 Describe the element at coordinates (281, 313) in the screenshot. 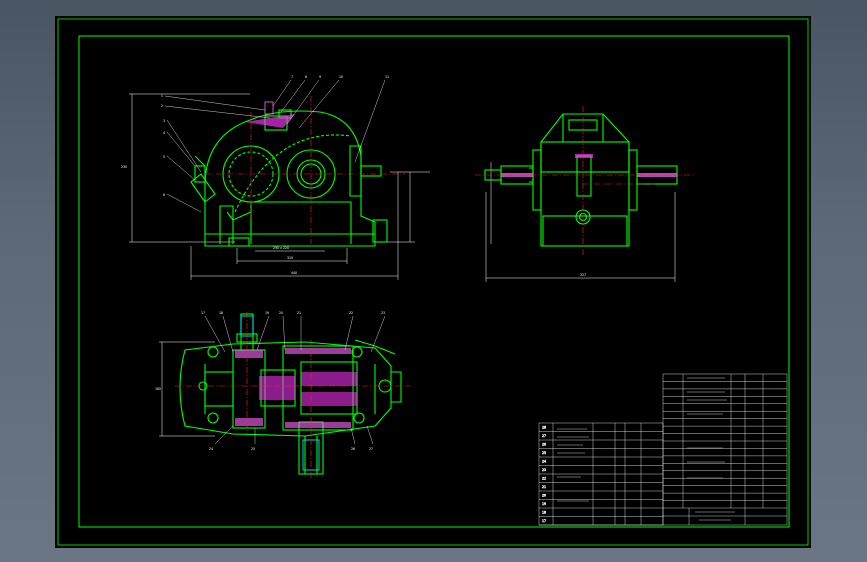

I see `svg-text: 20` at that location.